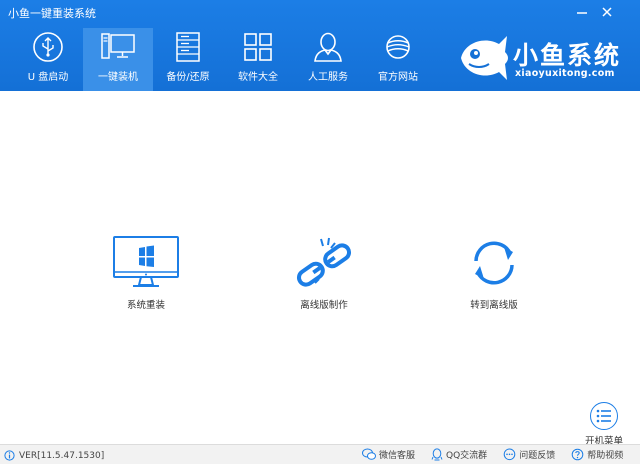  I want to click on brand-url: xiaoyuxitong.com, so click(565, 73).